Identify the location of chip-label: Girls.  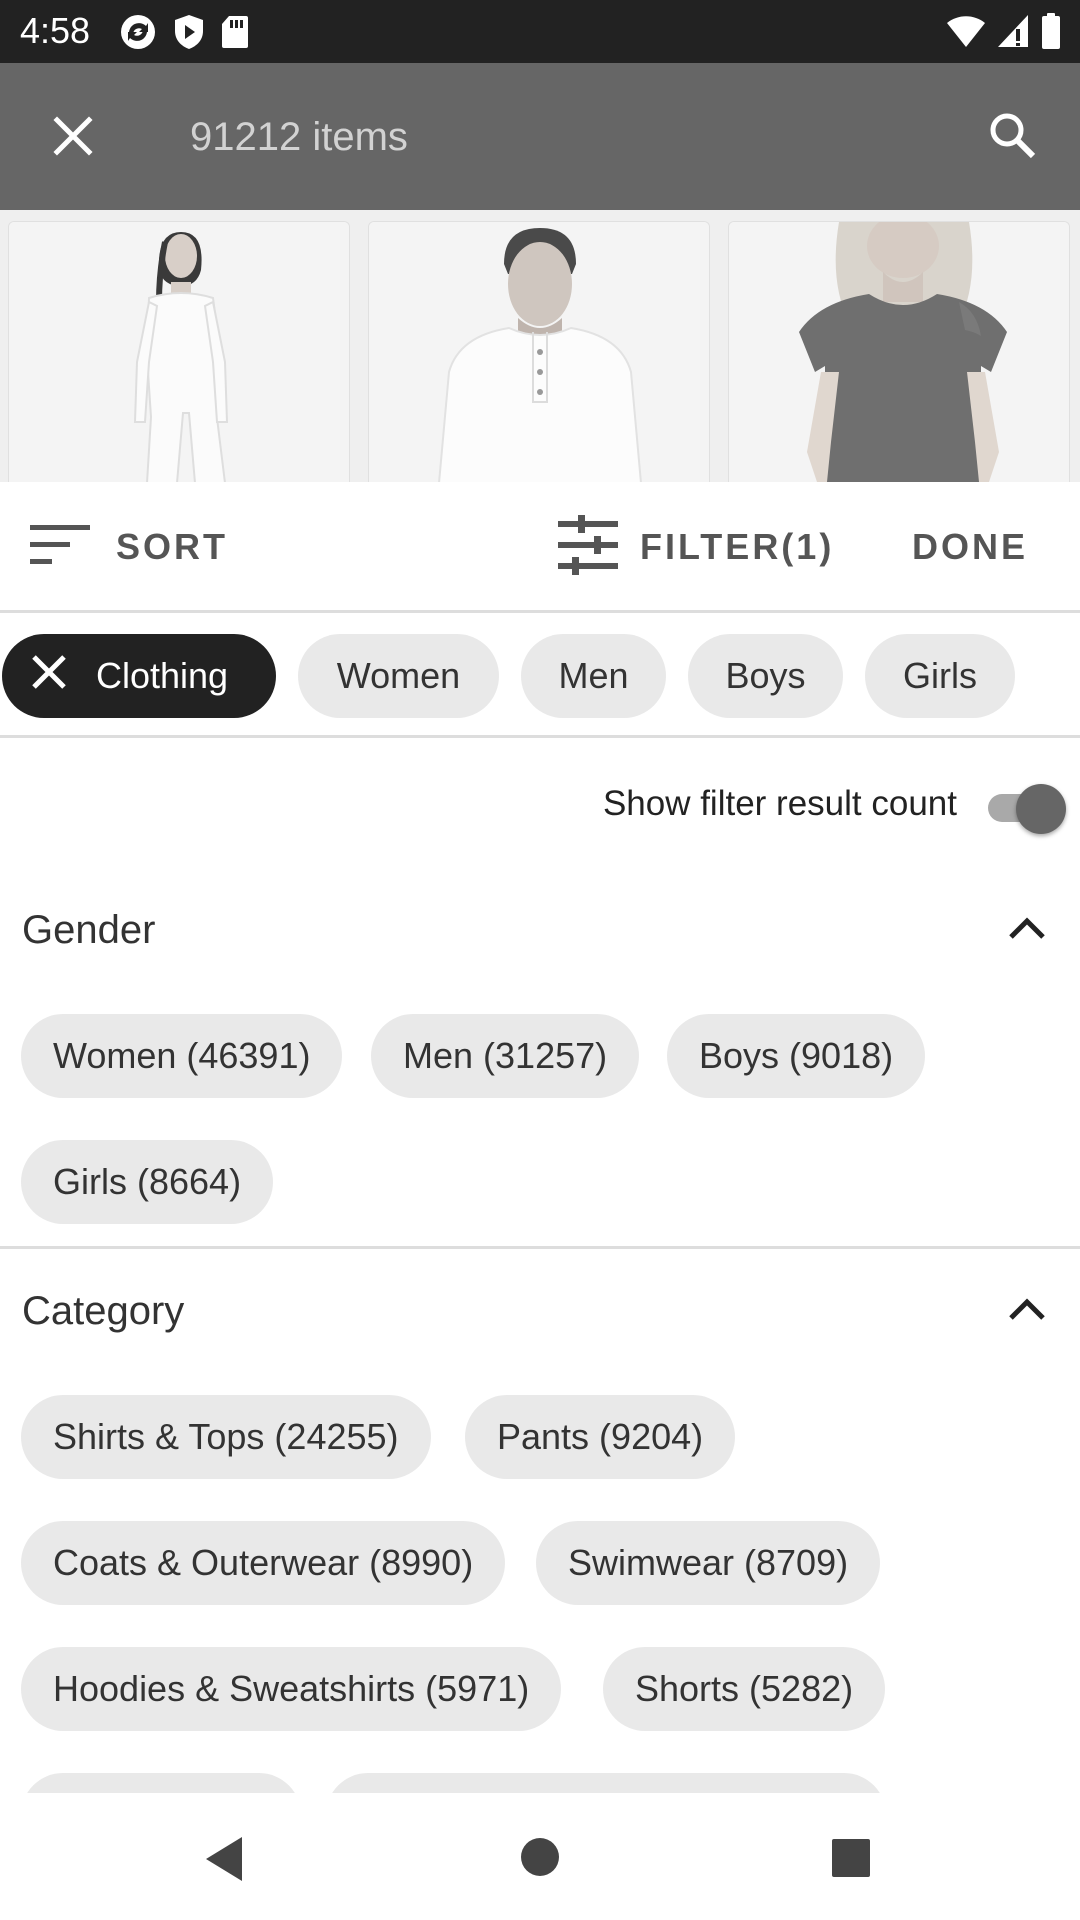
(940, 675).